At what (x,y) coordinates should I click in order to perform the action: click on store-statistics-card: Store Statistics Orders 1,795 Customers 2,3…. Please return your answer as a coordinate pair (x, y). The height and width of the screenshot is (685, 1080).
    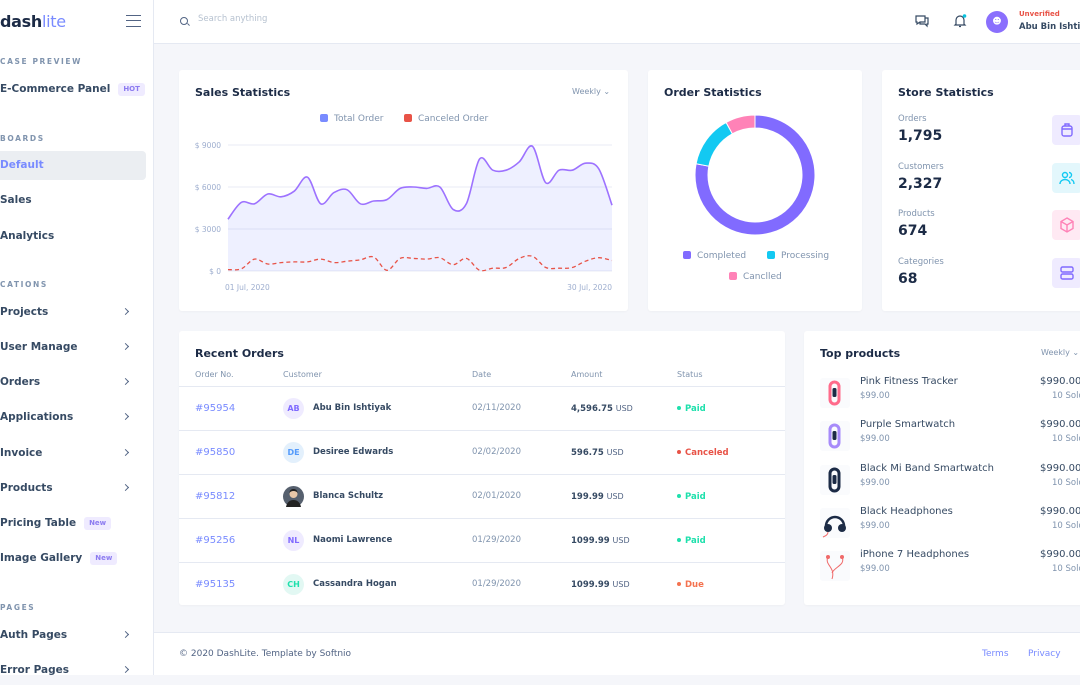
    Looking at the image, I should click on (981, 190).